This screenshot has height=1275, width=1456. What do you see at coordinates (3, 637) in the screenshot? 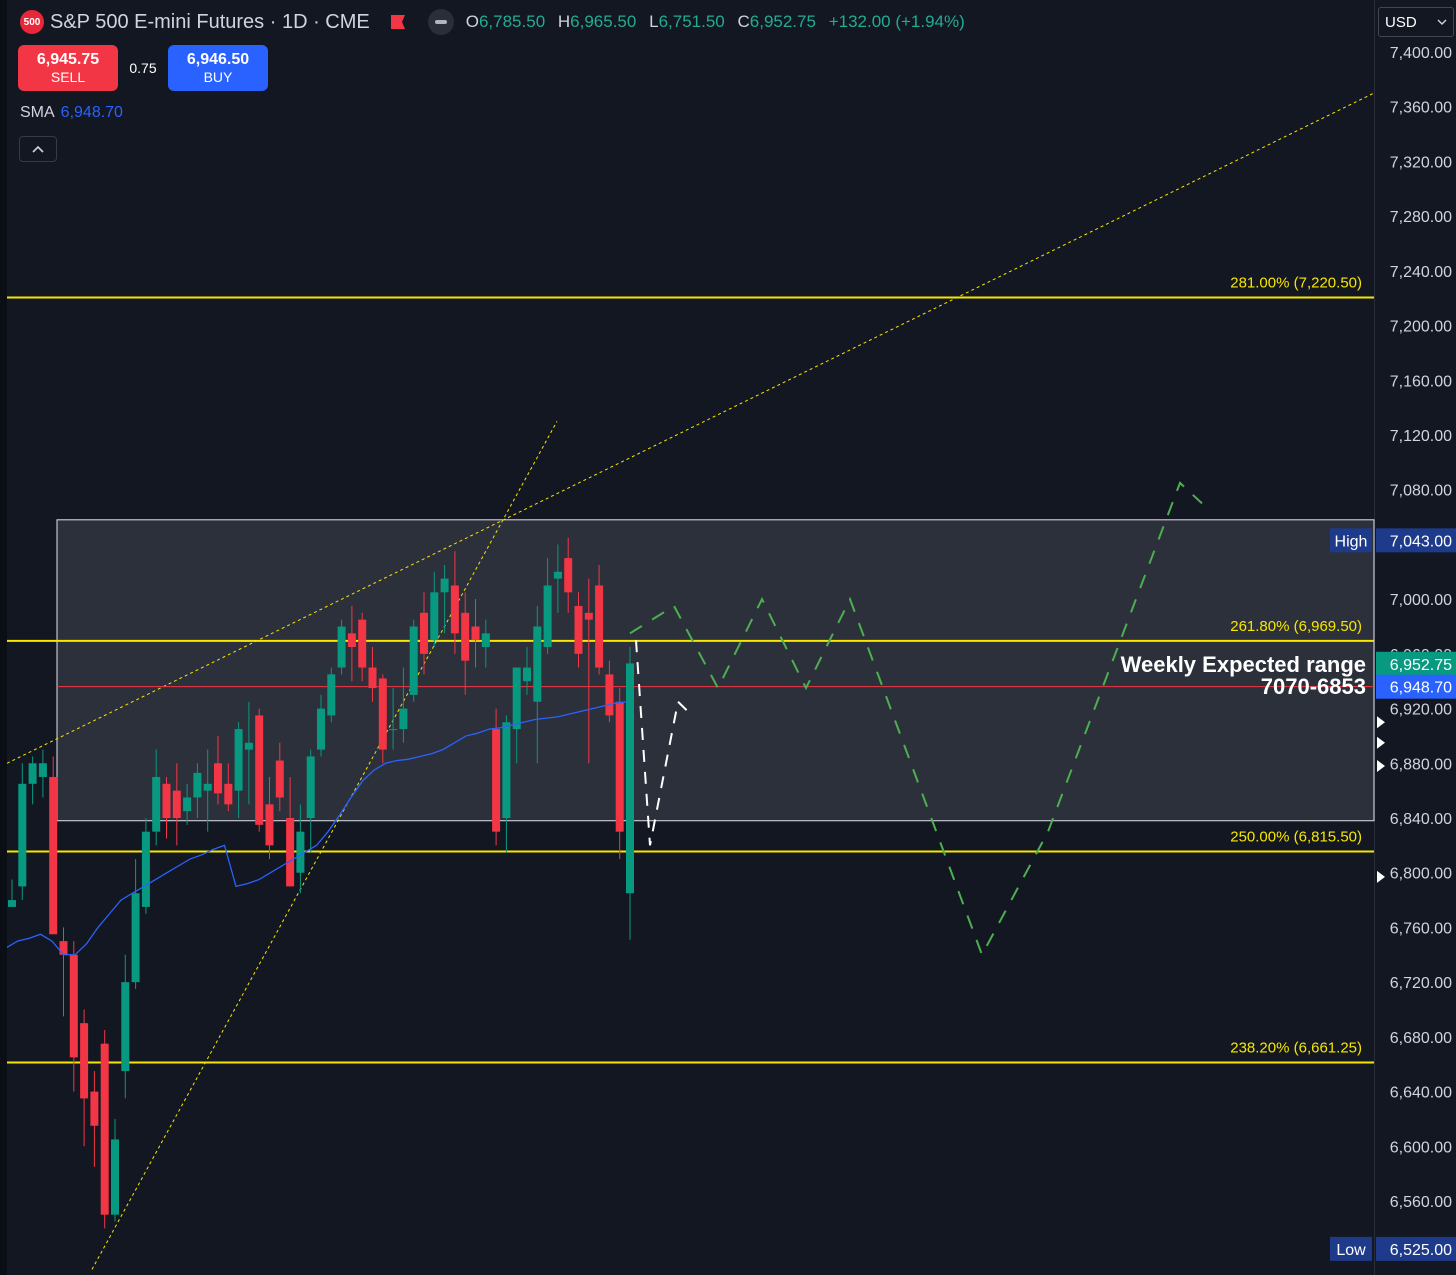
I see `left-edge` at bounding box center [3, 637].